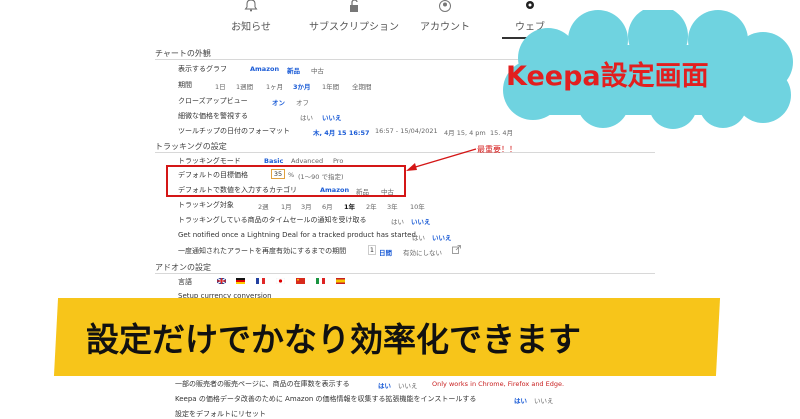 Image resolution: width=800 pixels, height=419 pixels. Describe the element at coordinates (498, 384) in the screenshot. I see `stock-note: Only works in Chrome, Firefox and Edge.` at that location.